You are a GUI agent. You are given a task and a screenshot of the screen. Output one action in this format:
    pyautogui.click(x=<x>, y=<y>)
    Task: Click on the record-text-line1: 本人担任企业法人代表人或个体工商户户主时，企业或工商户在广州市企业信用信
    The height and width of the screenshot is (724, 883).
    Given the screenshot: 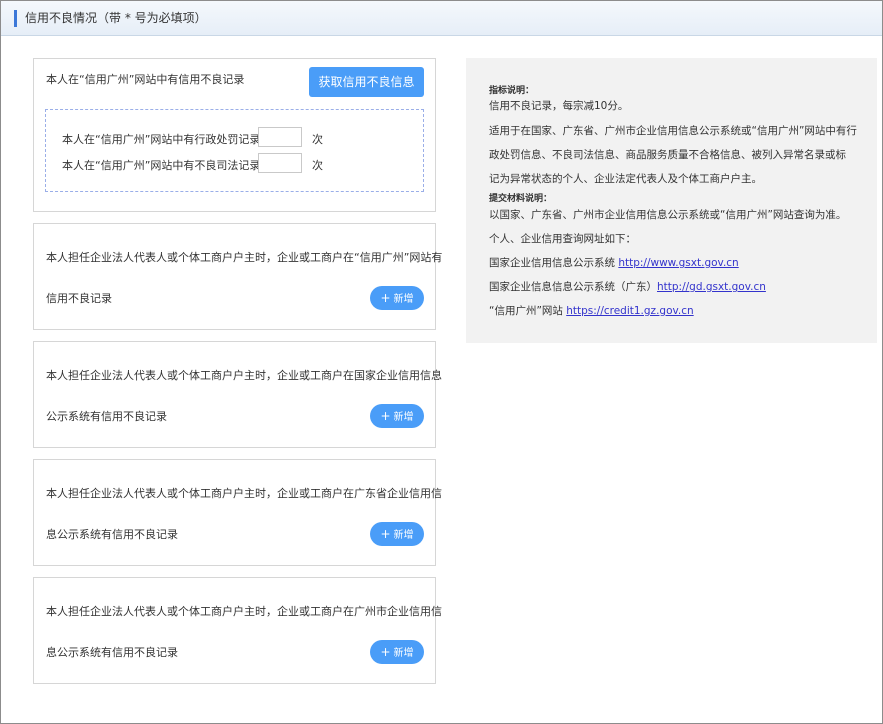 What is the action you would take?
    pyautogui.click(x=244, y=611)
    